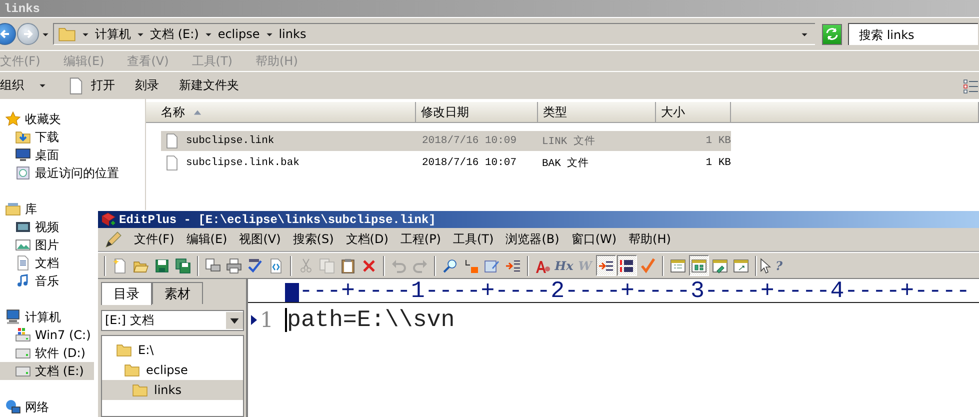 This screenshot has width=979, height=417. What do you see at coordinates (971, 86) in the screenshot?
I see `view-options-icon` at bounding box center [971, 86].